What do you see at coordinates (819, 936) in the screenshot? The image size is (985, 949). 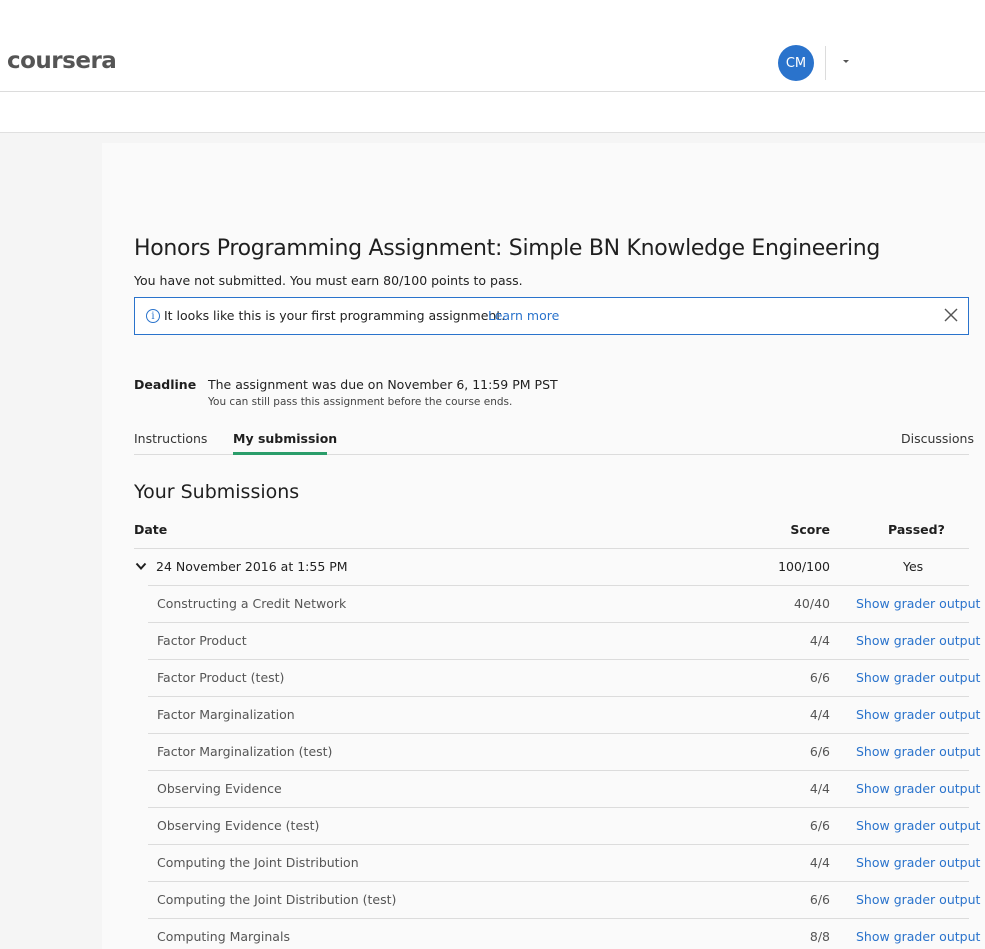 I see `part-score: 8/8` at bounding box center [819, 936].